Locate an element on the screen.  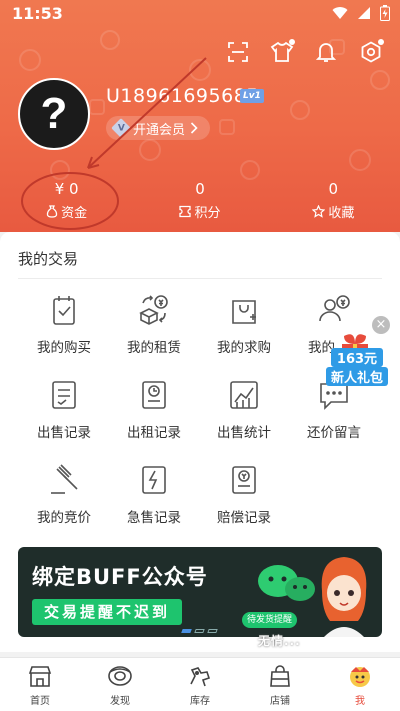
discover-icon is located at coordinates (120, 676).